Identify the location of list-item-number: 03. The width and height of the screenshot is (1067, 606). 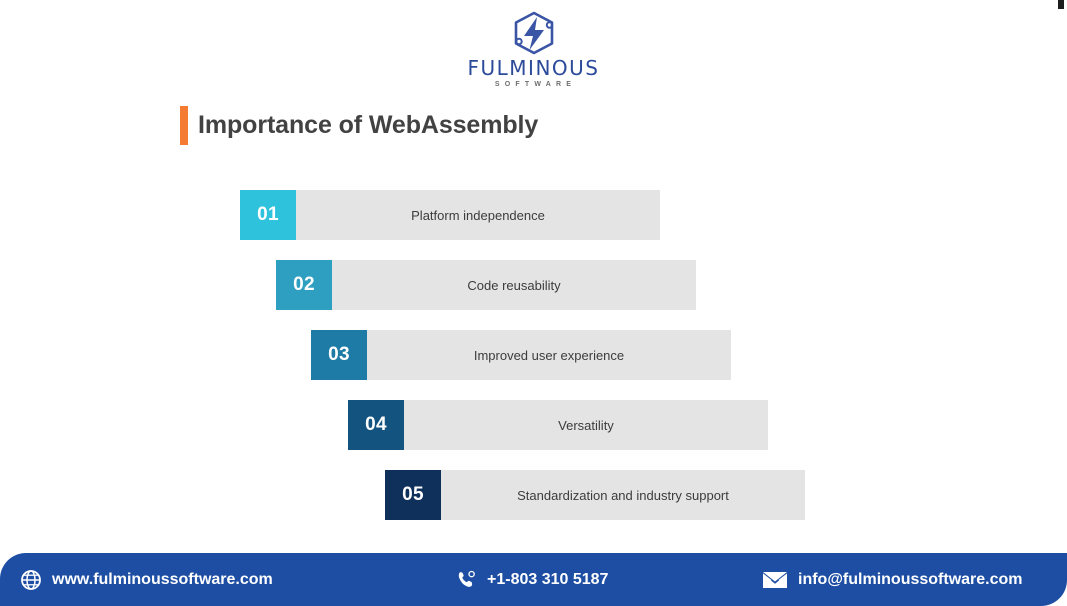
(339, 355).